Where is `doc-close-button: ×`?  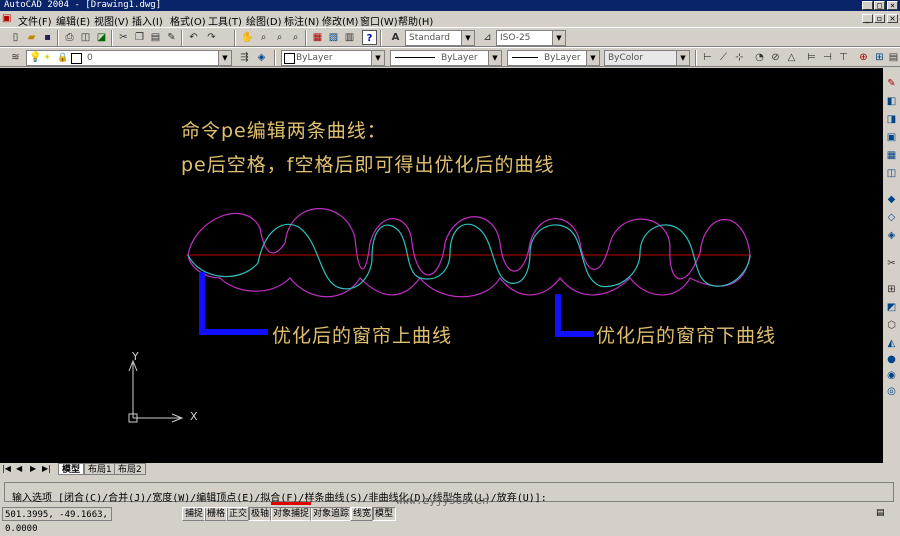
doc-close-button: × is located at coordinates (892, 18).